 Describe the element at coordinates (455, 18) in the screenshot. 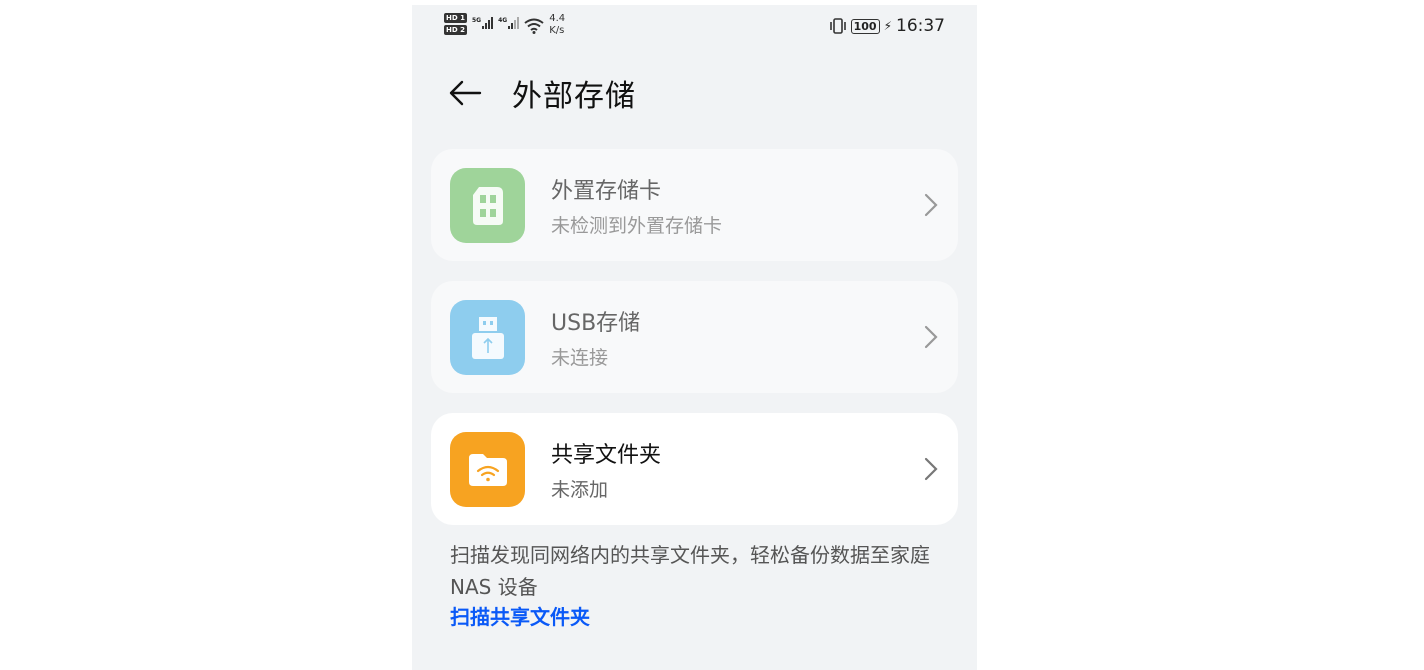

I see `sim1-badge: HD 1` at that location.